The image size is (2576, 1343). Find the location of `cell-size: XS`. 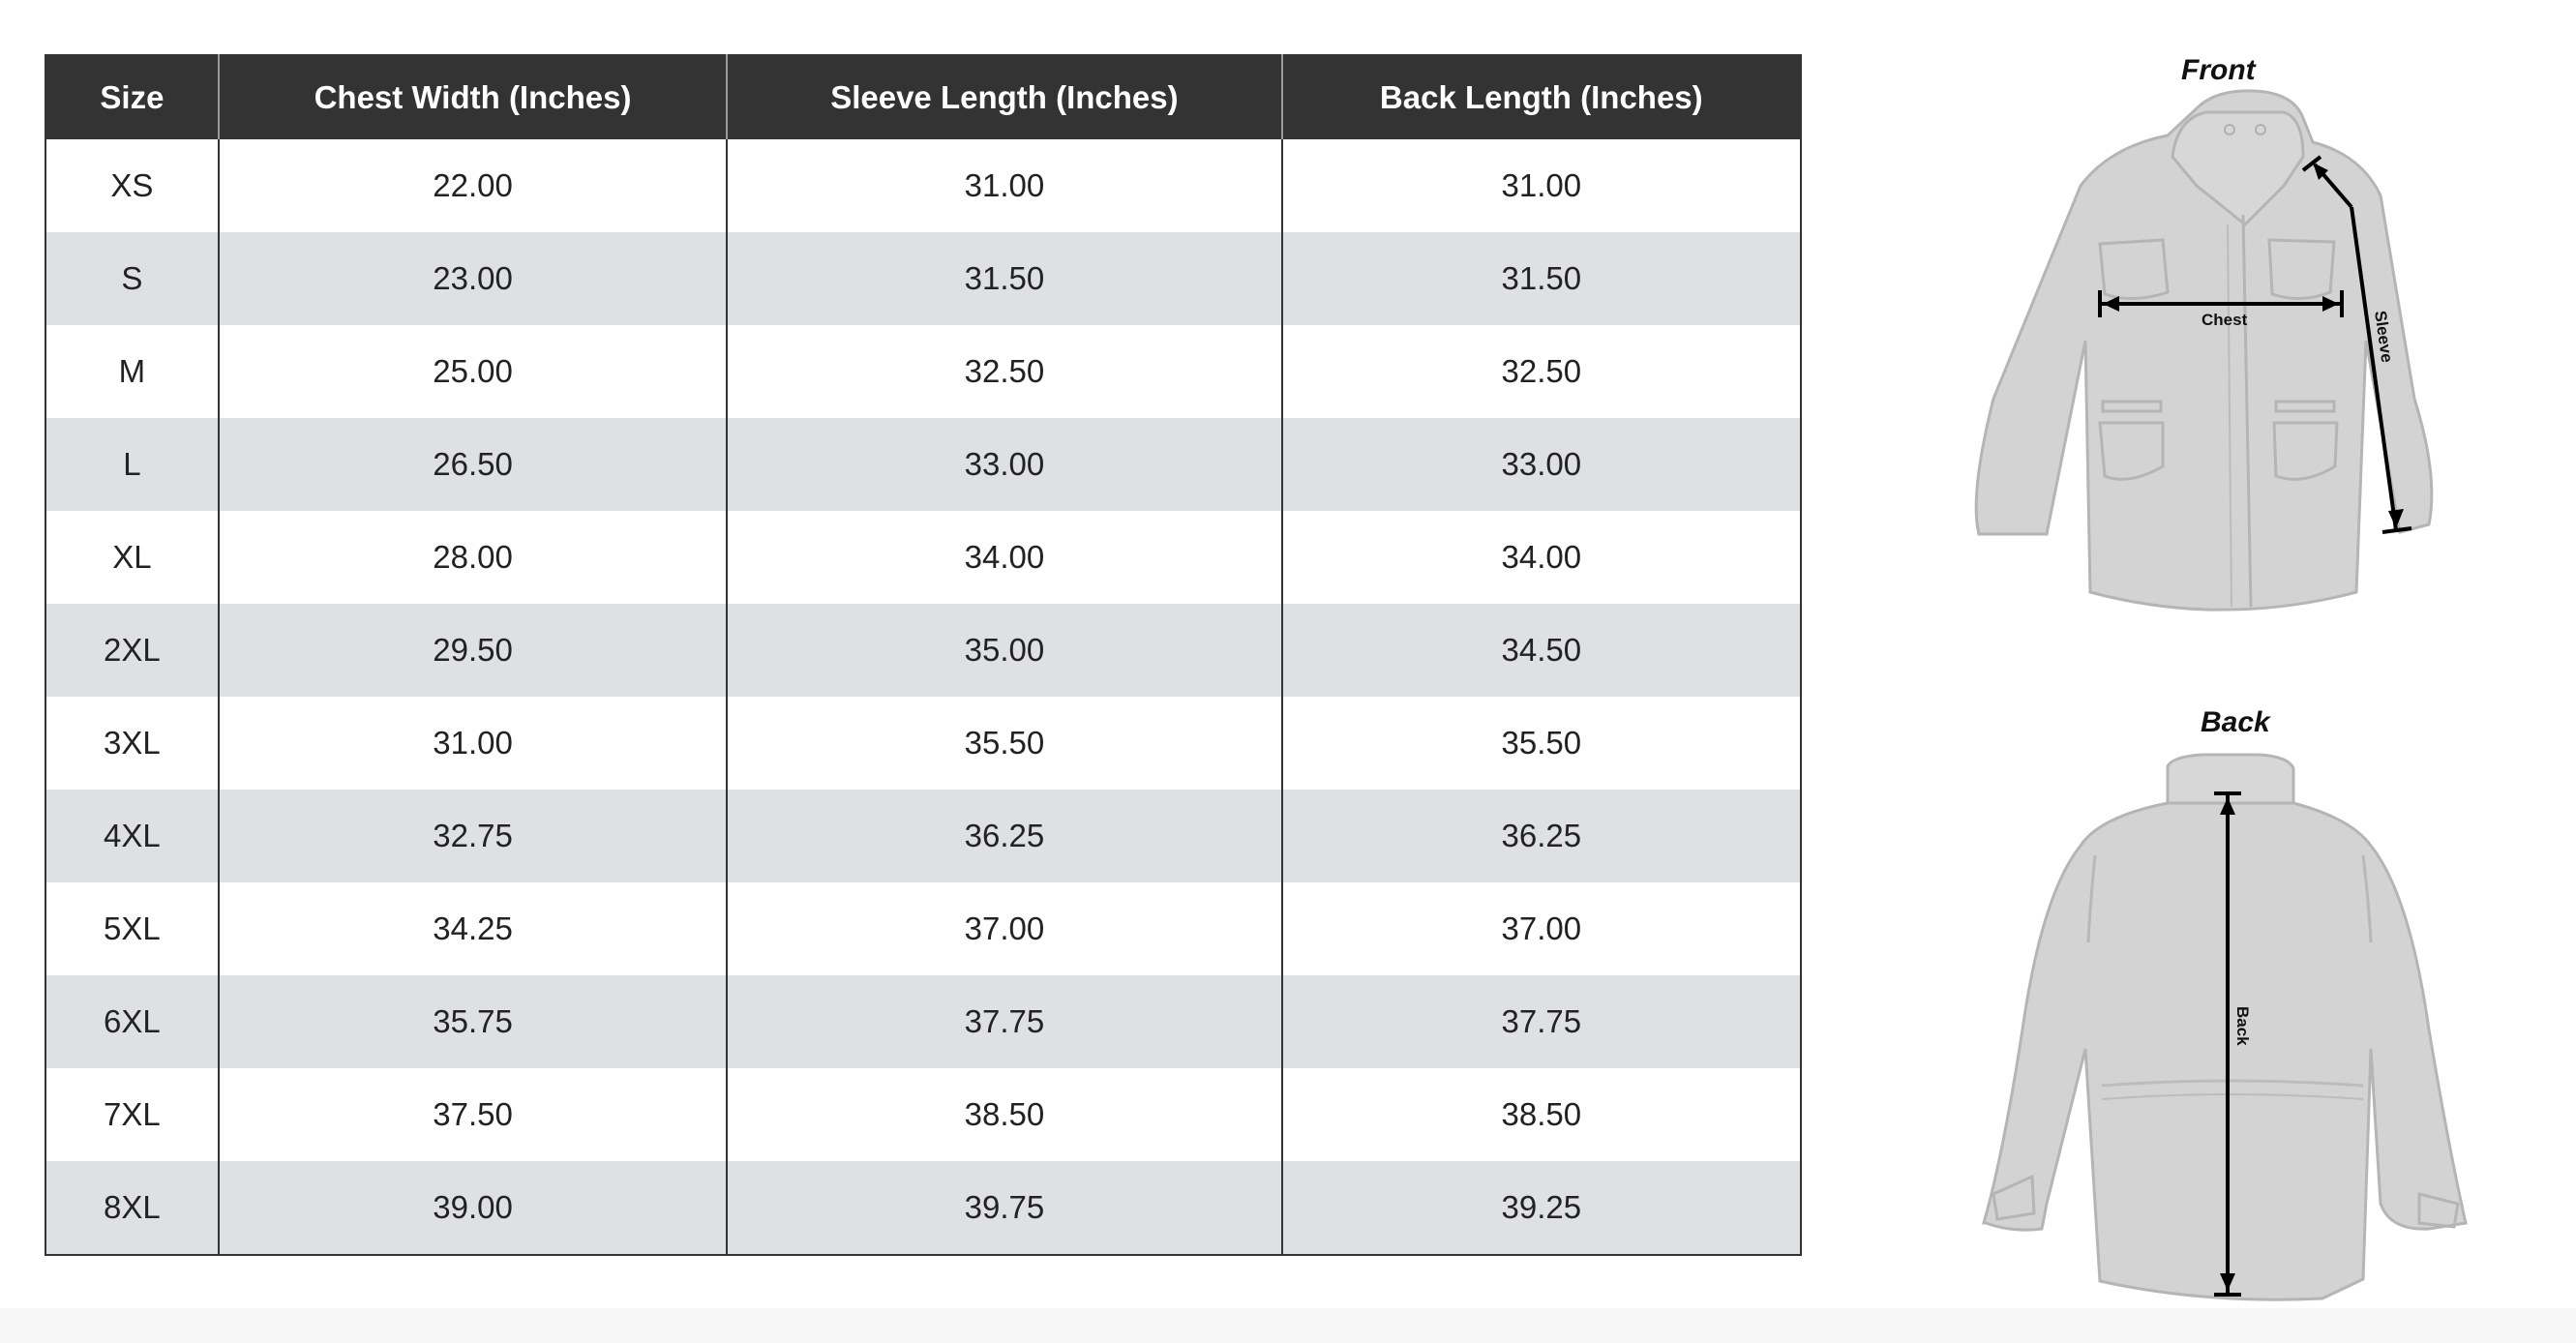

cell-size: XS is located at coordinates (132, 186).